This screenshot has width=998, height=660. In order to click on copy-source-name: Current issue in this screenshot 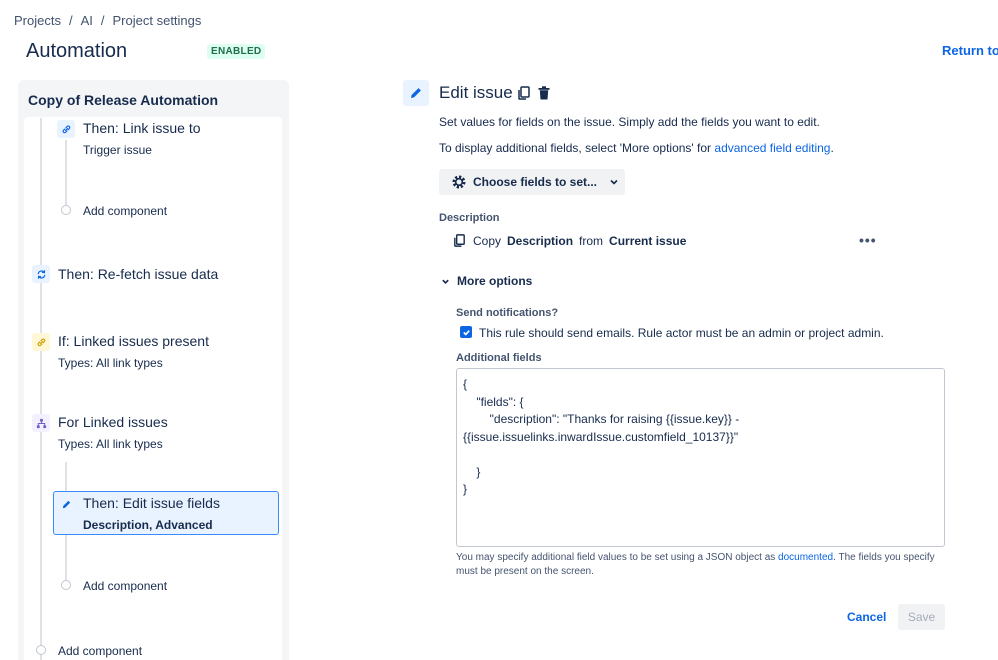, I will do `click(647, 241)`.